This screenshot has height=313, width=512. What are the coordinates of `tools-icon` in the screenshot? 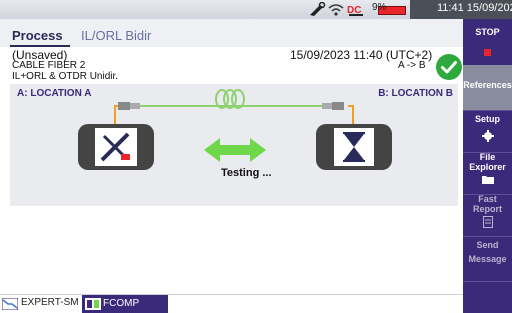 It's located at (318, 9).